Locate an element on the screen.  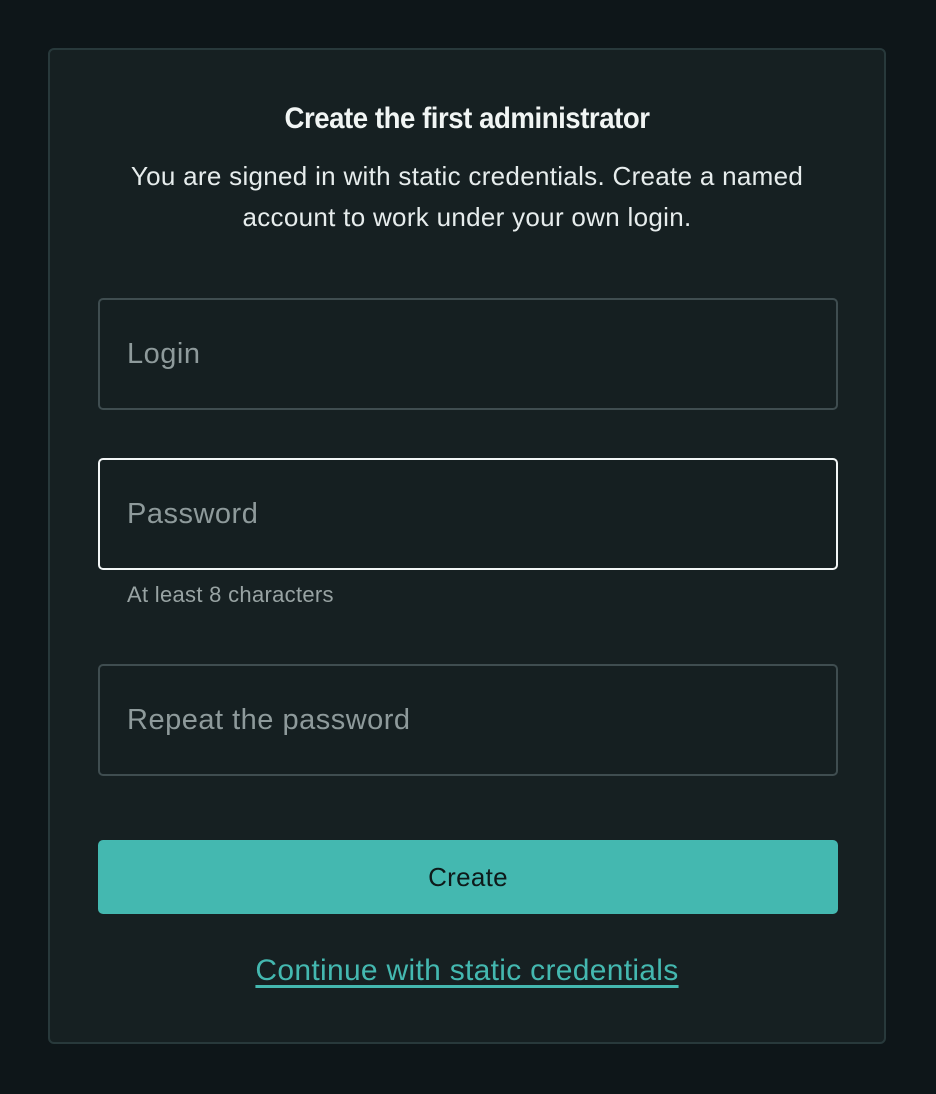
page-title: Create the first administrator is located at coordinates (467, 118).